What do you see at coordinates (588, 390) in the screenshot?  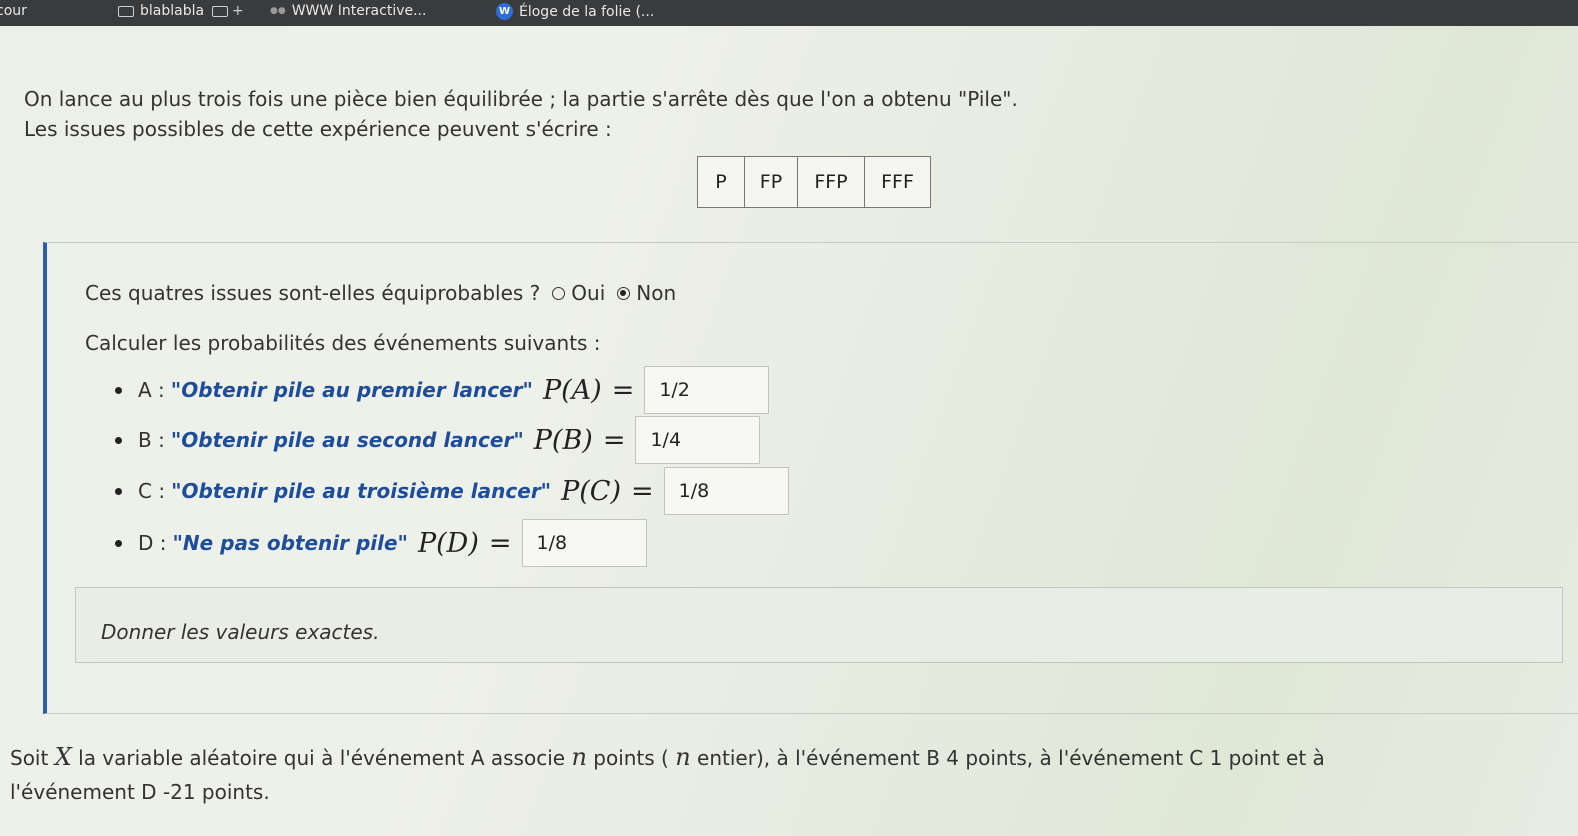 I see `math-expression: P(A) =` at bounding box center [588, 390].